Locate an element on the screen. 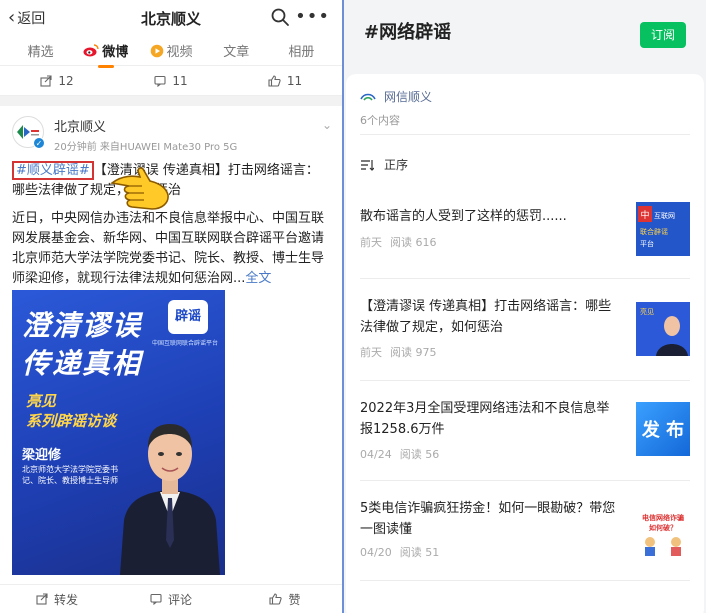 The height and width of the screenshot is (613, 706). poster-person-name: 梁迎修 is located at coordinates (42, 455).